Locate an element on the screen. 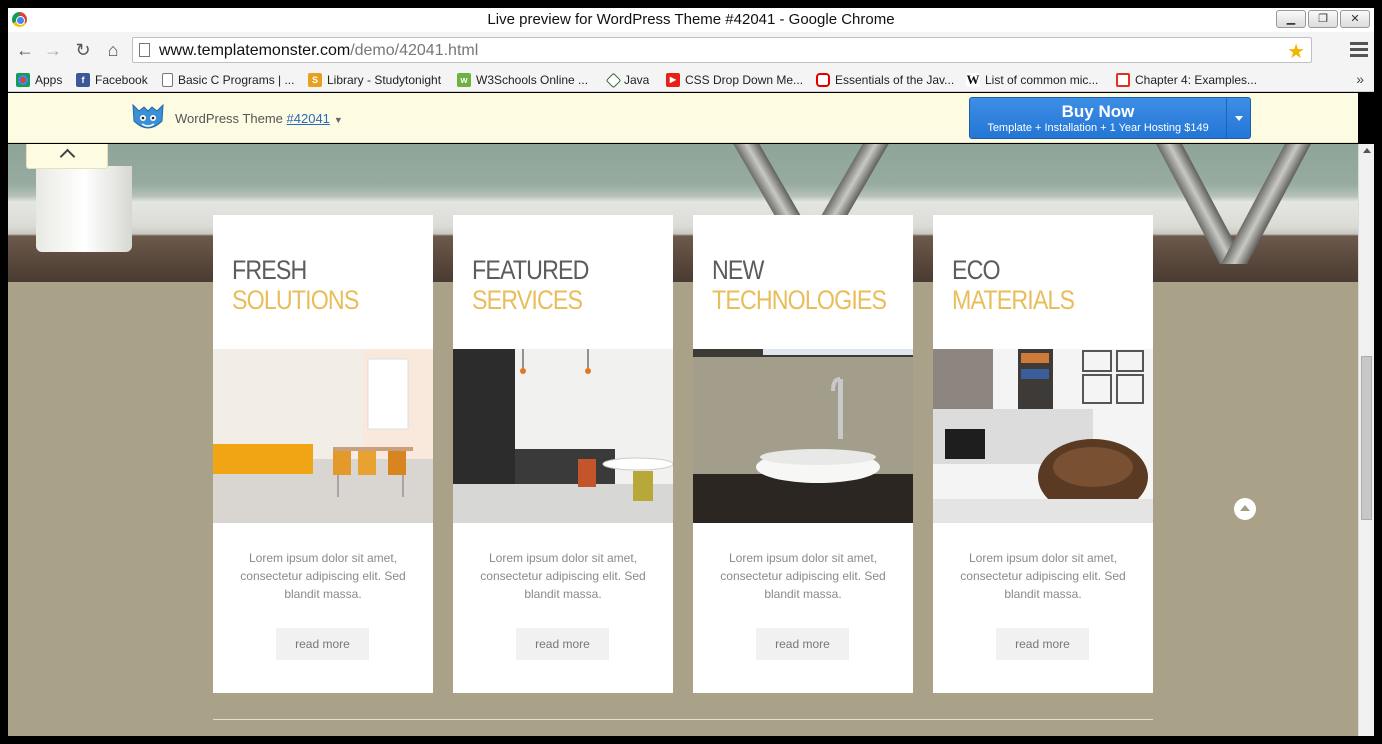 This screenshot has height=744, width=1382. chapter-icon is located at coordinates (1123, 80).